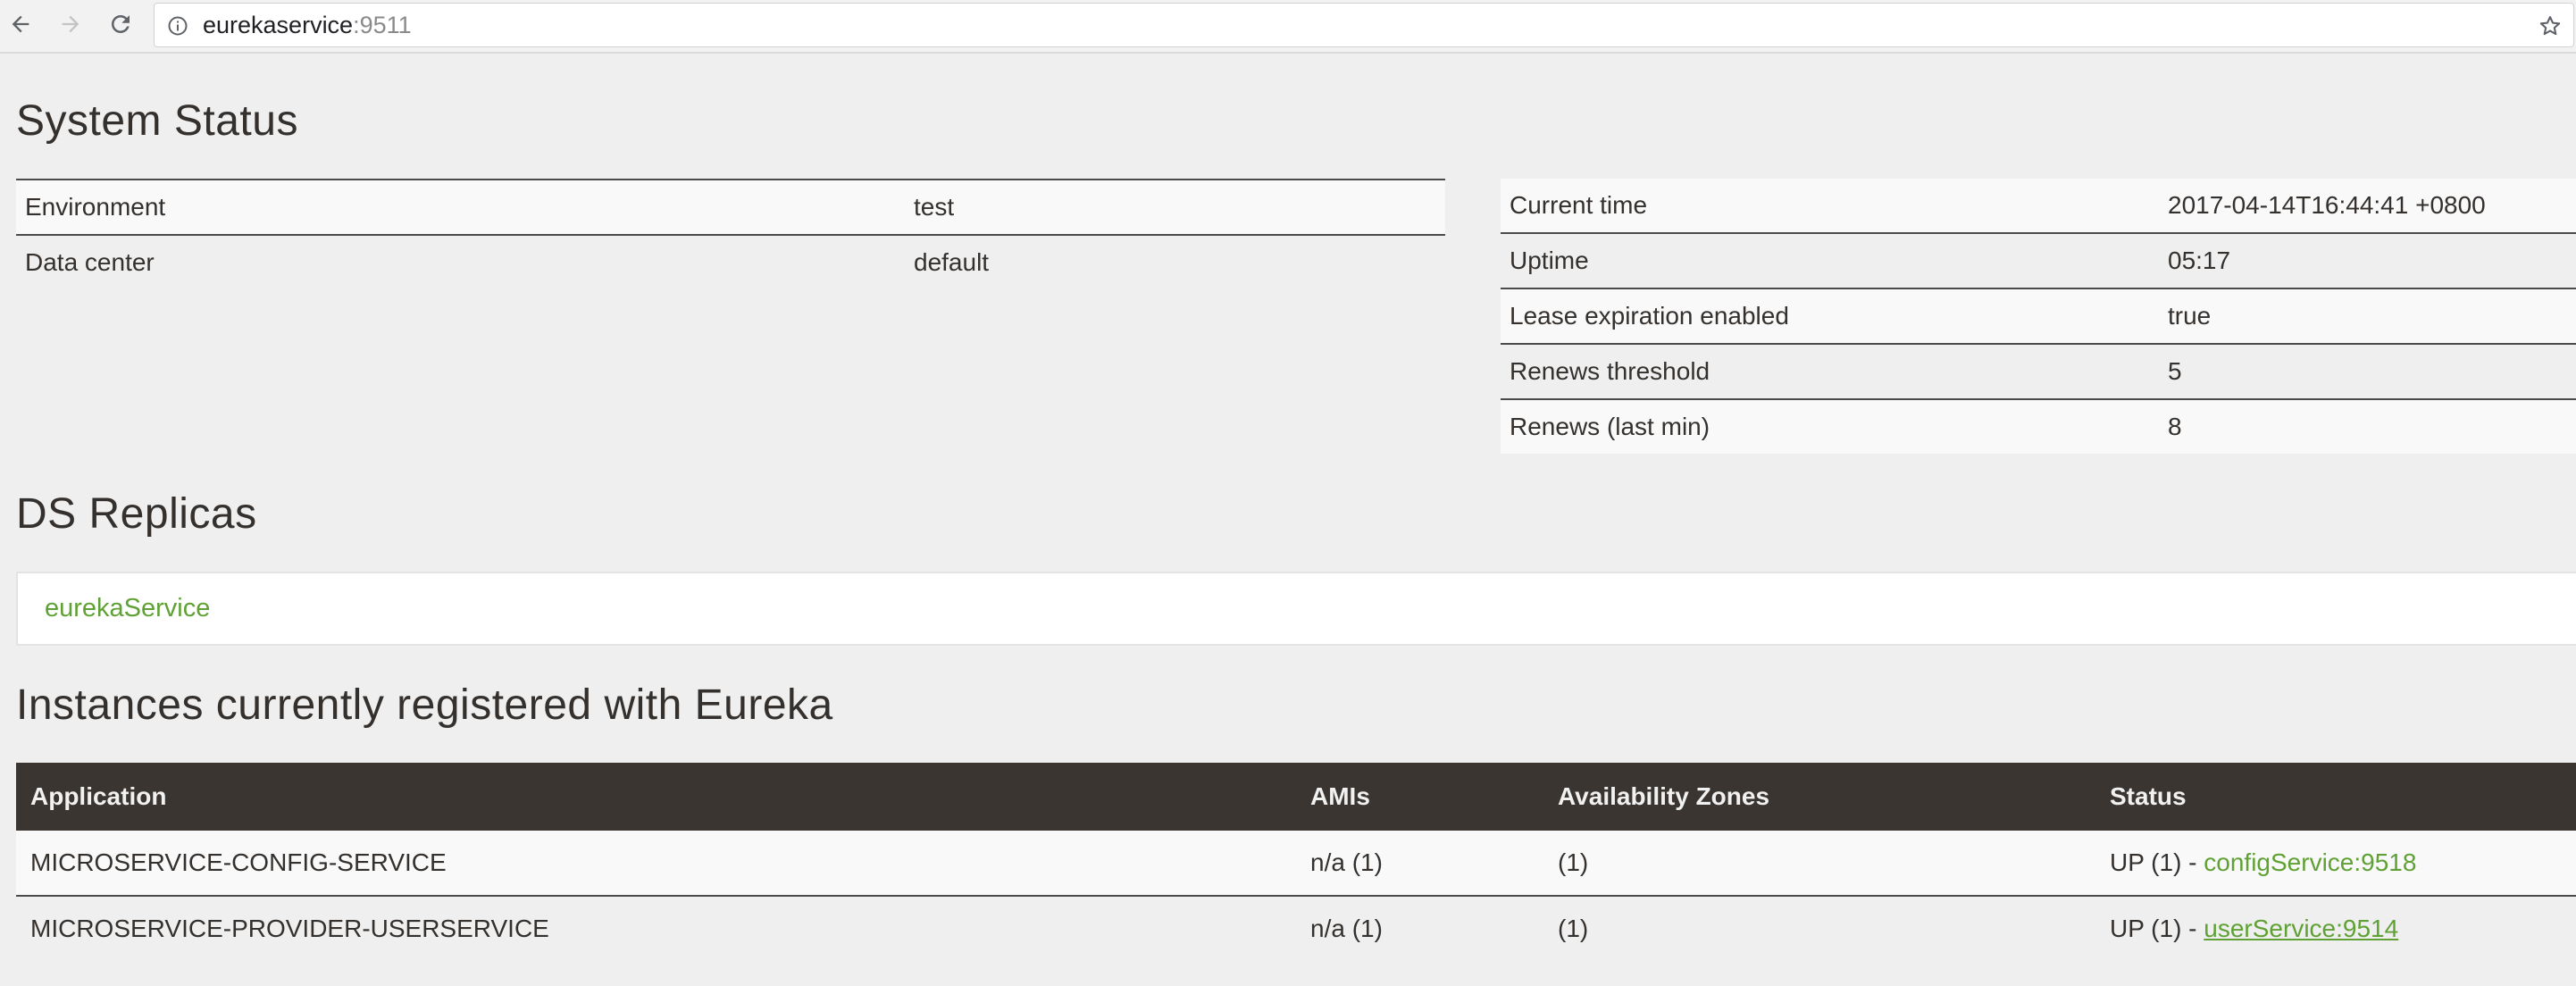 Image resolution: width=2576 pixels, height=986 pixels. Describe the element at coordinates (2301, 929) in the screenshot. I see `instance-link: userService:9514` at that location.